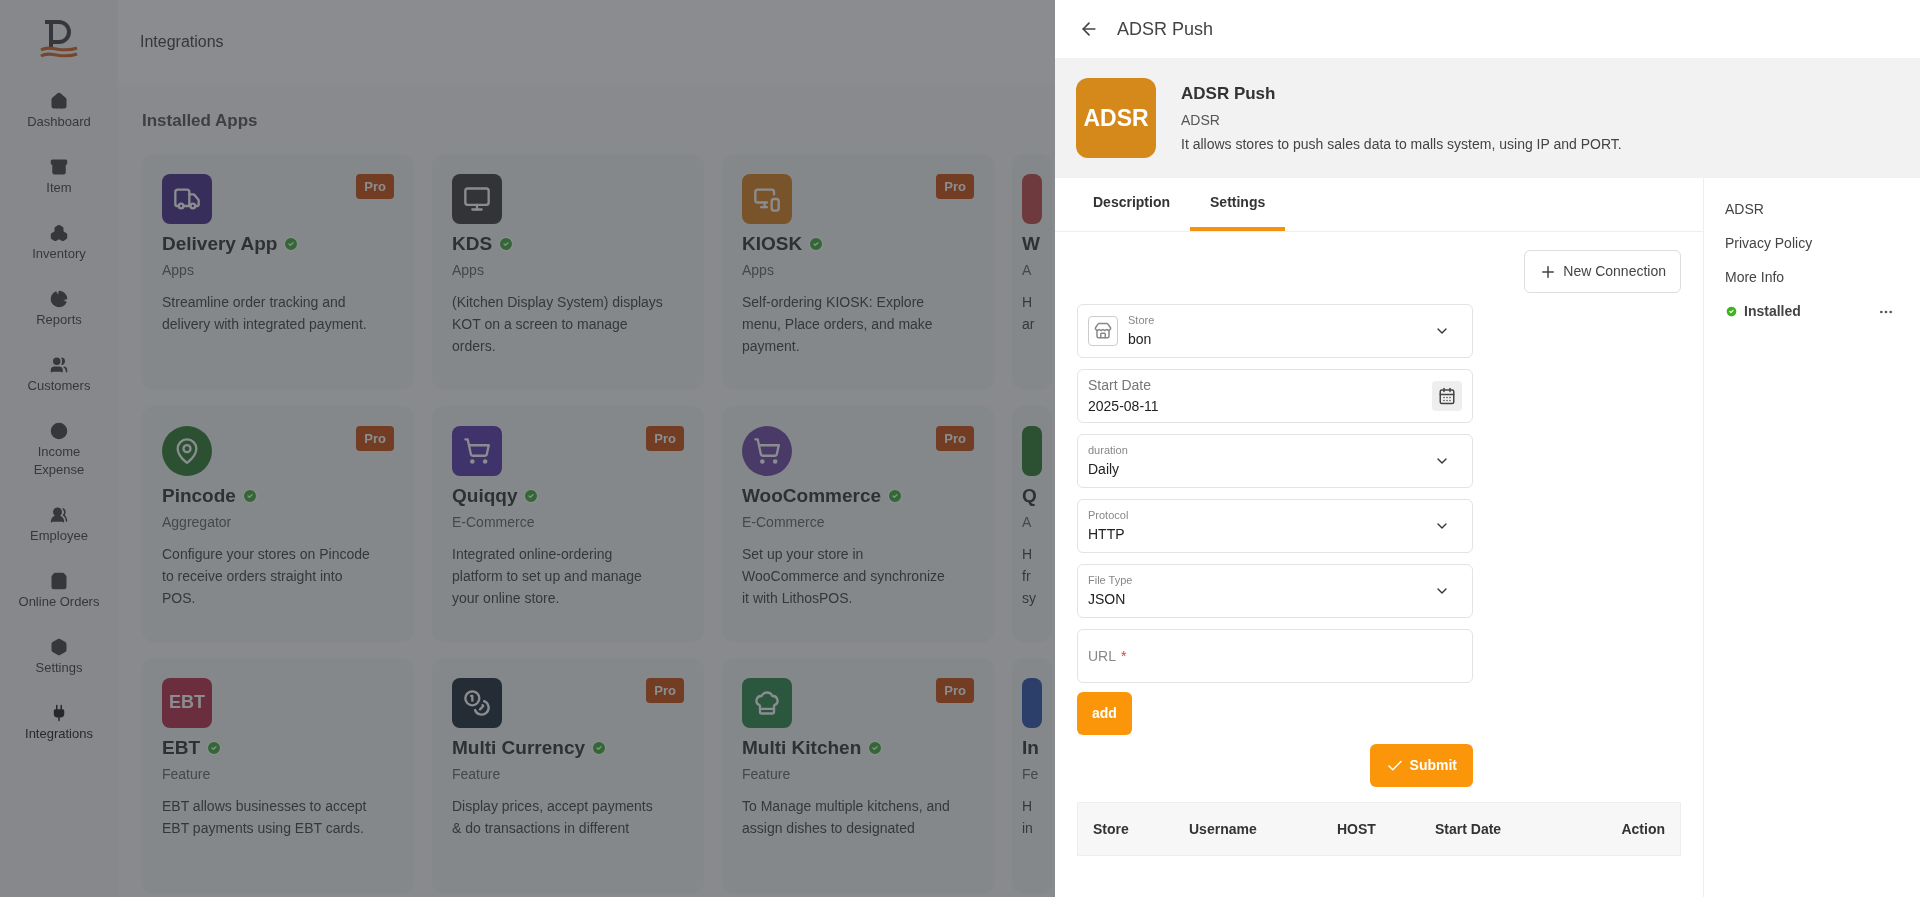  Describe the element at coordinates (253, 576) in the screenshot. I see `app-description-line: to receive orders straight into` at that location.